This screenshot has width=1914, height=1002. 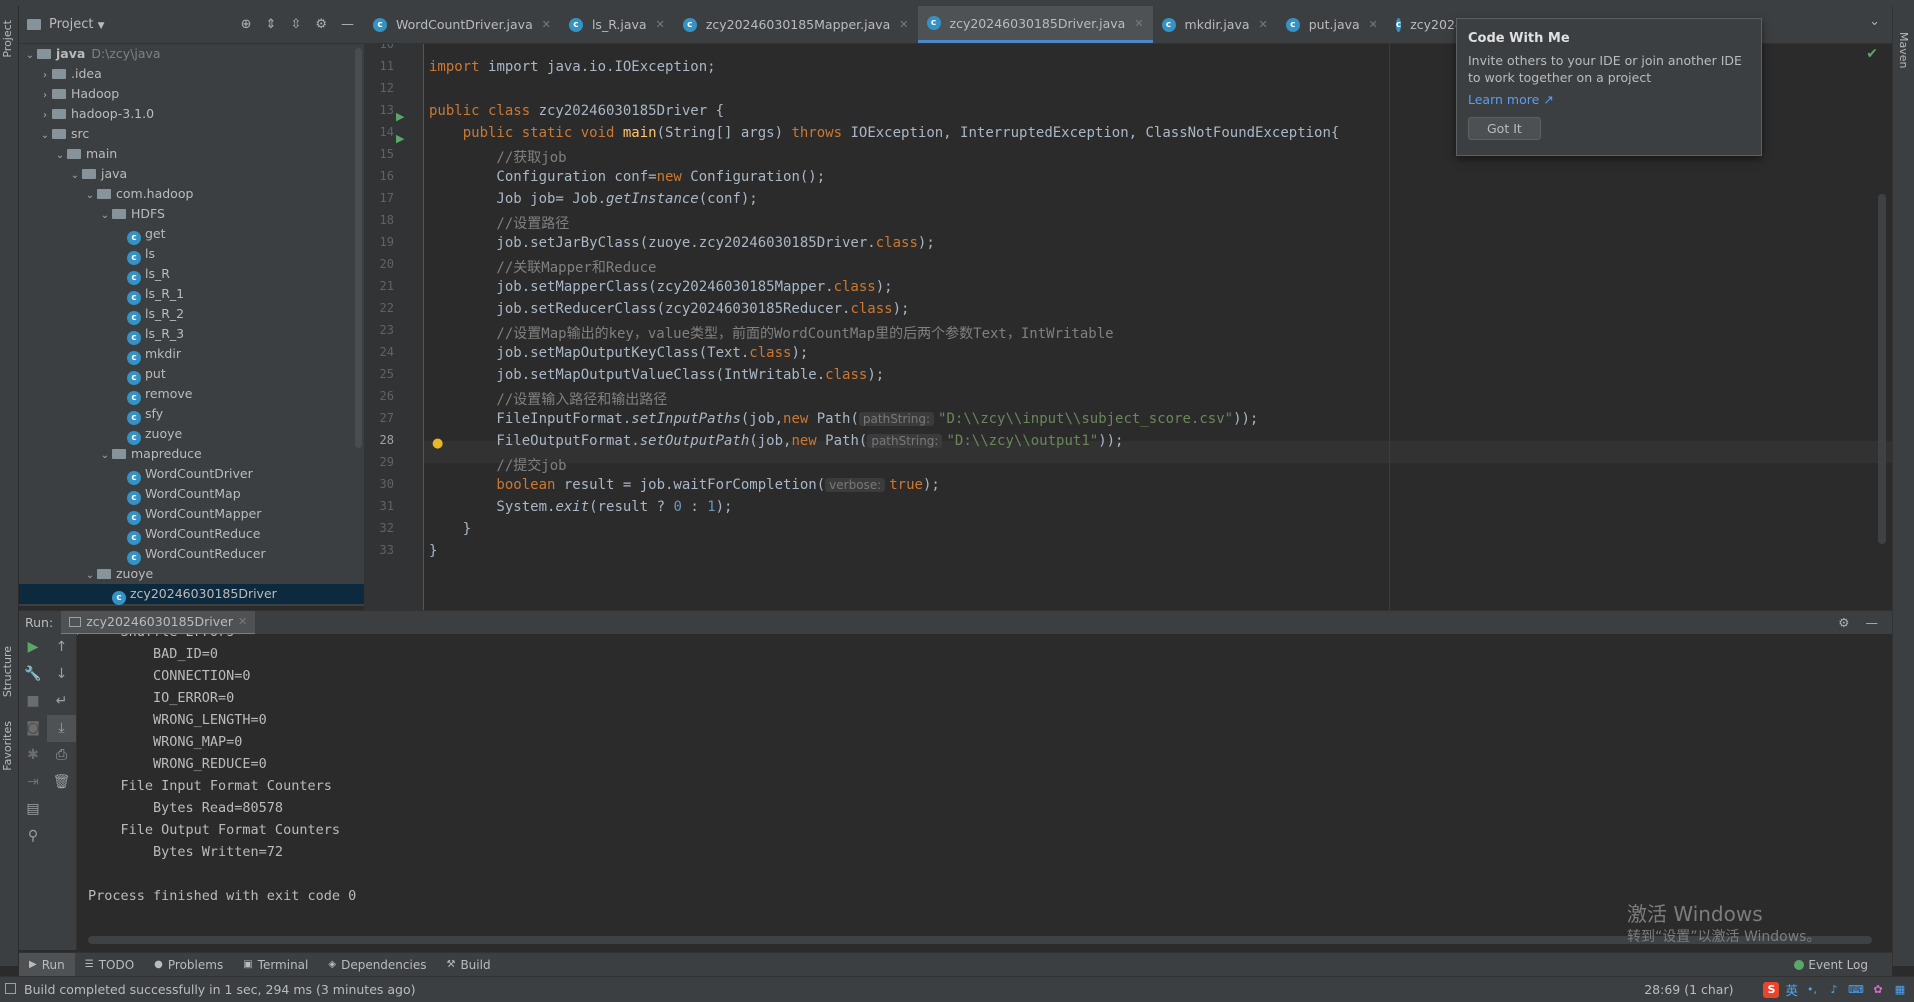 What do you see at coordinates (1856, 990) in the screenshot?
I see `keyboard-icon: ⌨` at bounding box center [1856, 990].